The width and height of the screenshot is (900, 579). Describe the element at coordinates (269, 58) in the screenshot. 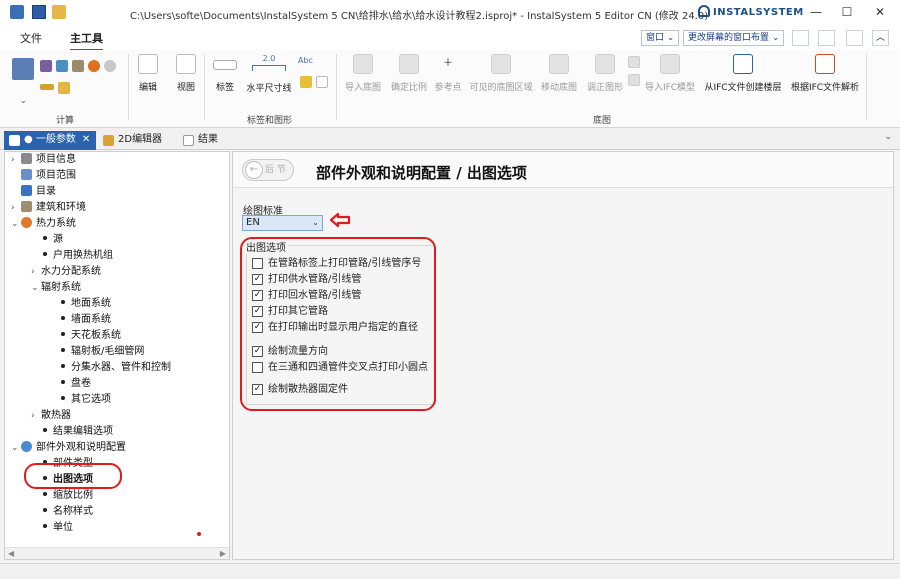

I see `dimension-value: 2.0` at that location.